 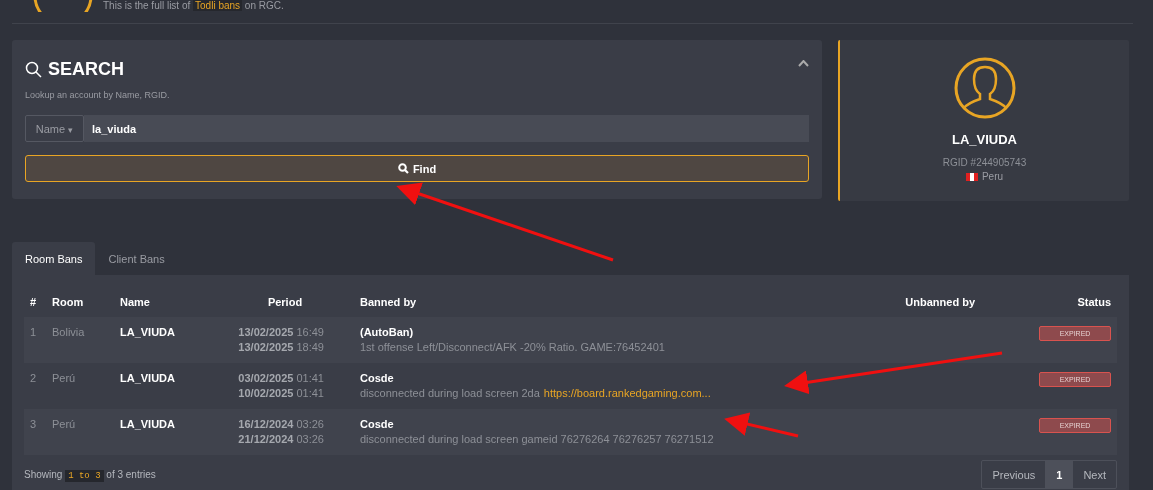 What do you see at coordinates (281, 439) in the screenshot?
I see `period-end: 21/12/2024 03:26` at bounding box center [281, 439].